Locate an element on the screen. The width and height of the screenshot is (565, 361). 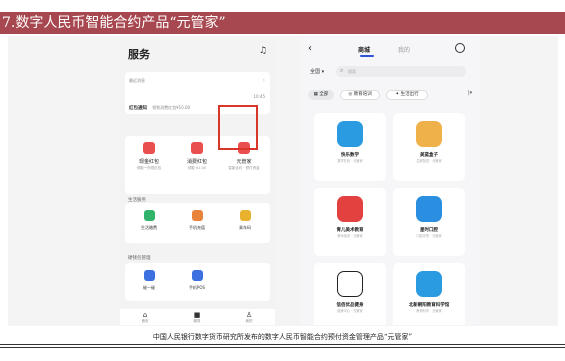
wallet-section-label: 硬钱包管理 is located at coordinates (139, 258).